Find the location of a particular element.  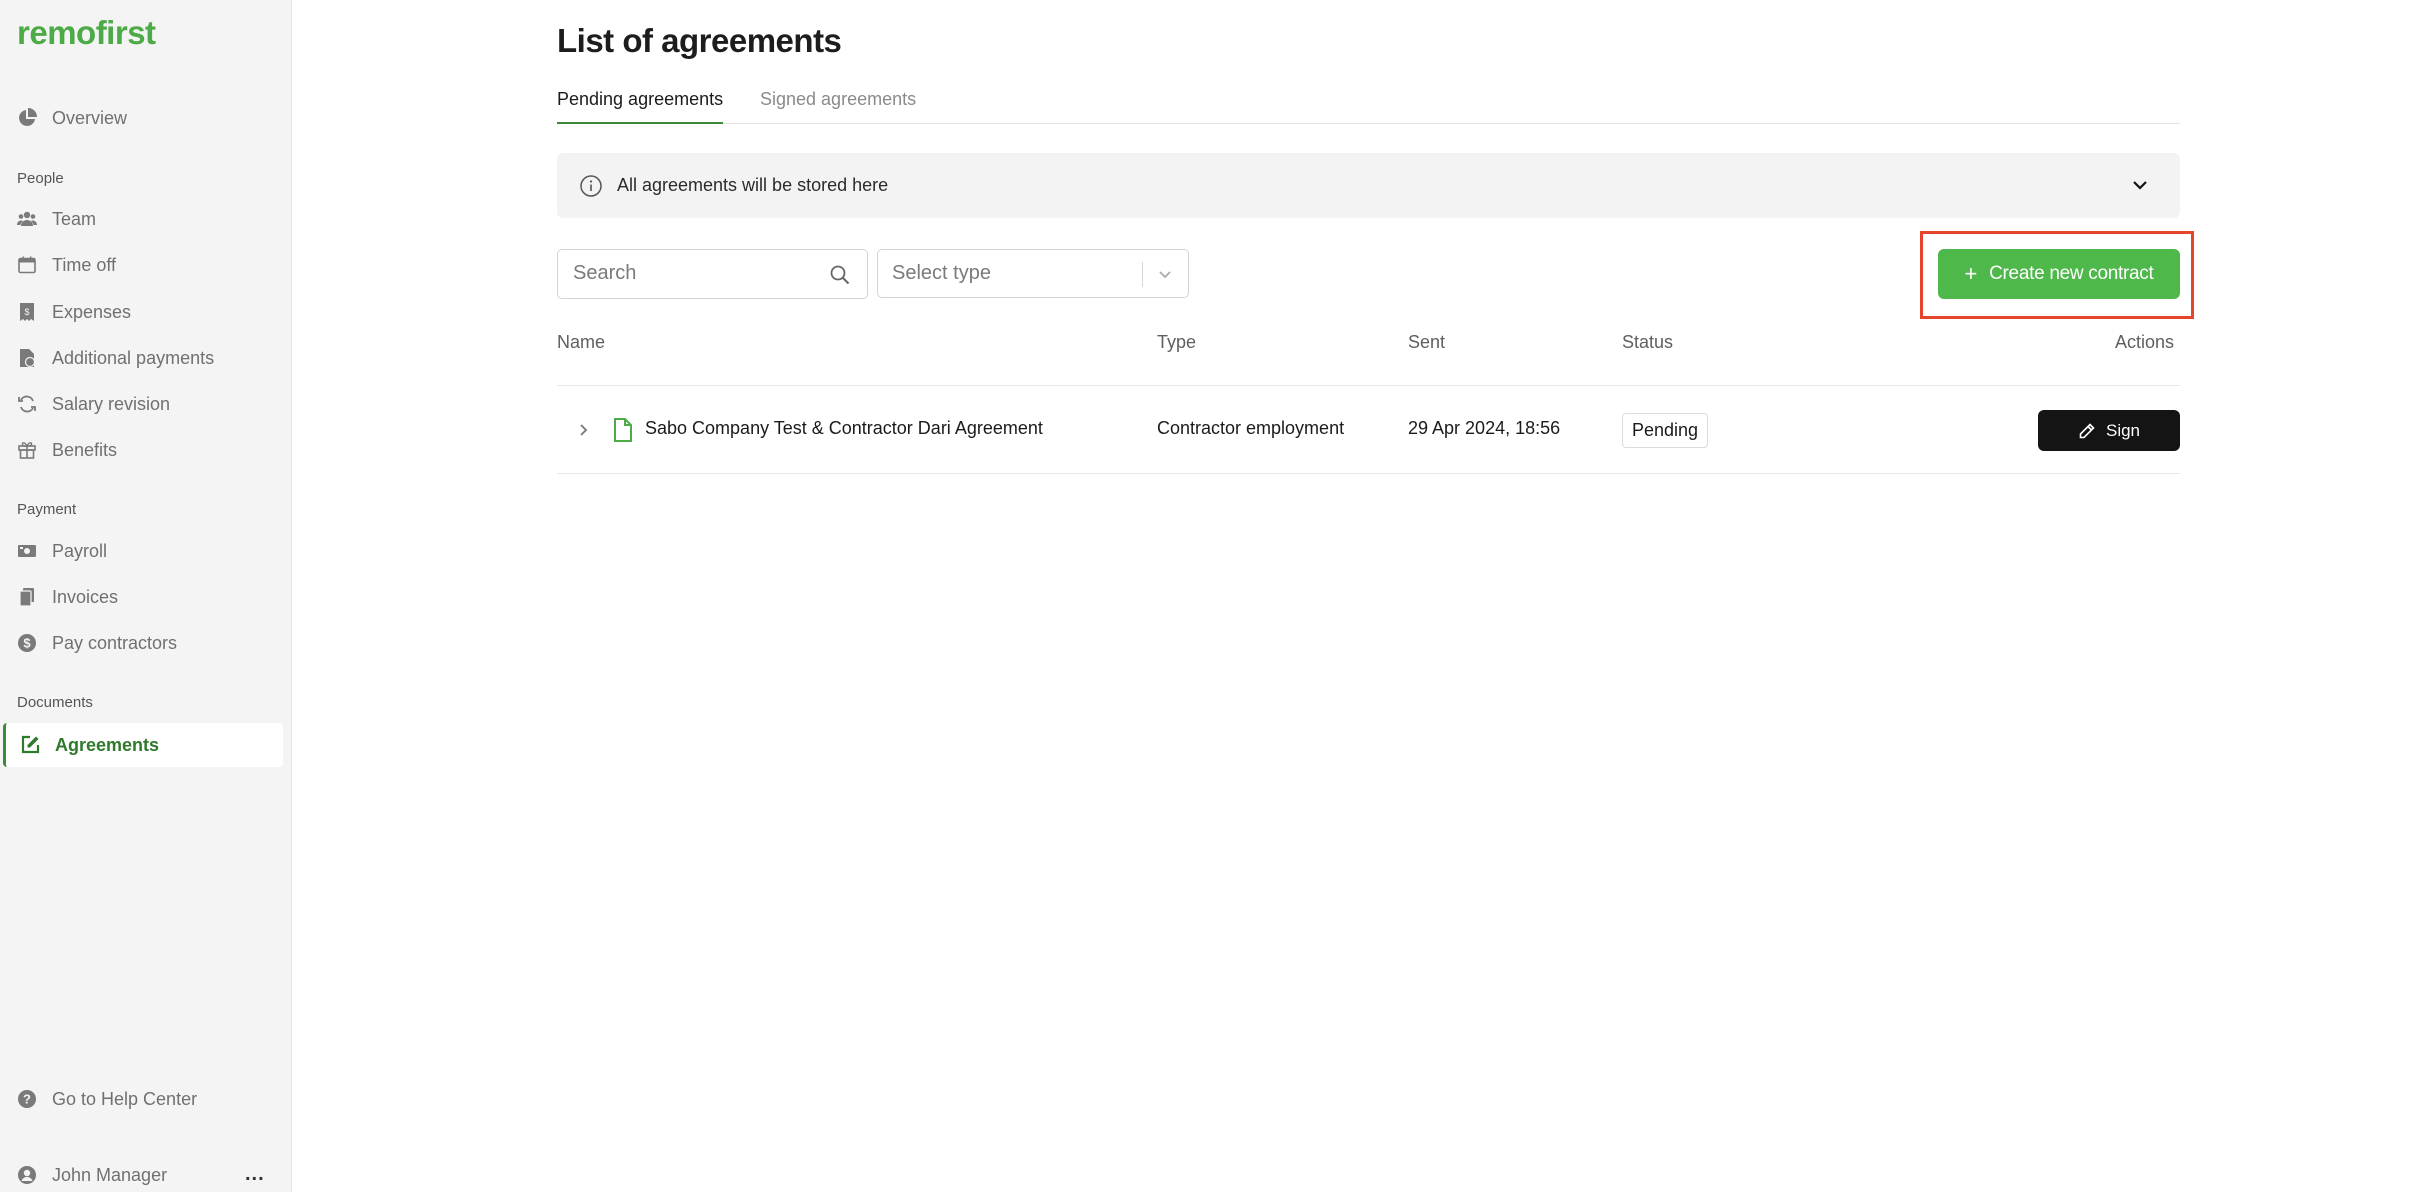

search-icon is located at coordinates (840, 275).